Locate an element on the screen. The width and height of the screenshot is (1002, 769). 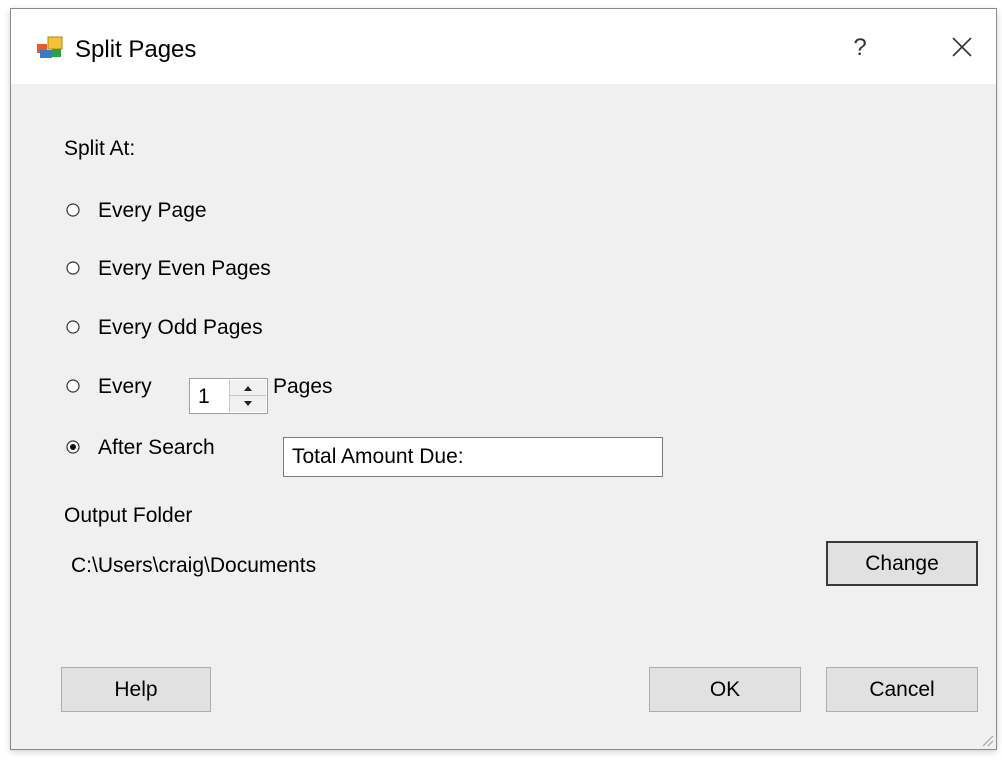
help-button: Help is located at coordinates (136, 689).